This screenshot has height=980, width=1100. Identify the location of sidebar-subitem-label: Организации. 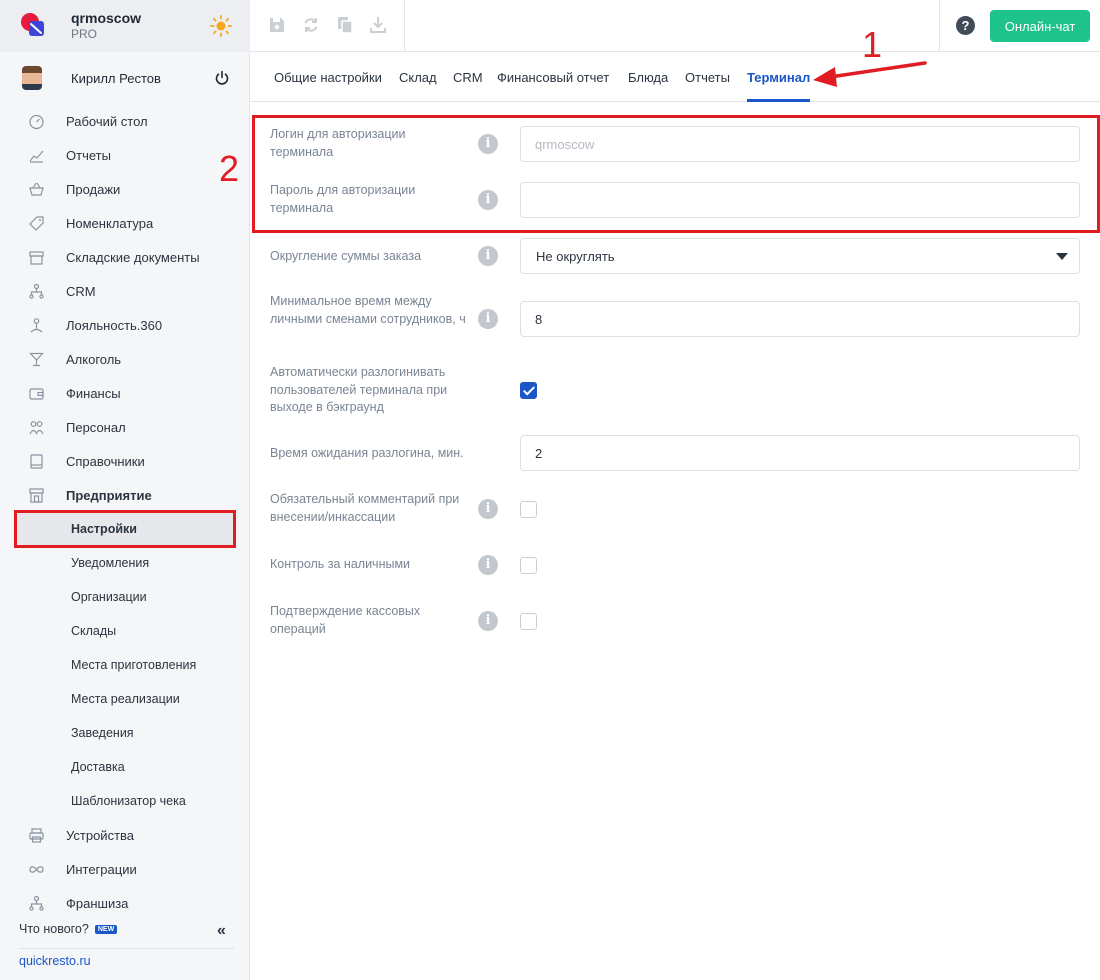
(109, 597).